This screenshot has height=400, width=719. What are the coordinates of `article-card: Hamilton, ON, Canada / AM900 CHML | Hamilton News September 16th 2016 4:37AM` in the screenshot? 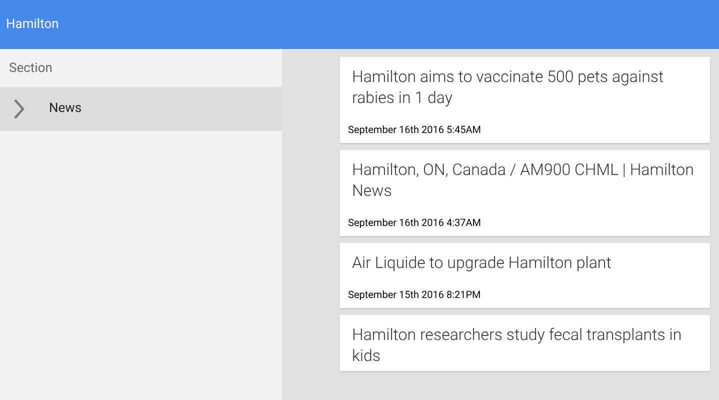 It's located at (525, 193).